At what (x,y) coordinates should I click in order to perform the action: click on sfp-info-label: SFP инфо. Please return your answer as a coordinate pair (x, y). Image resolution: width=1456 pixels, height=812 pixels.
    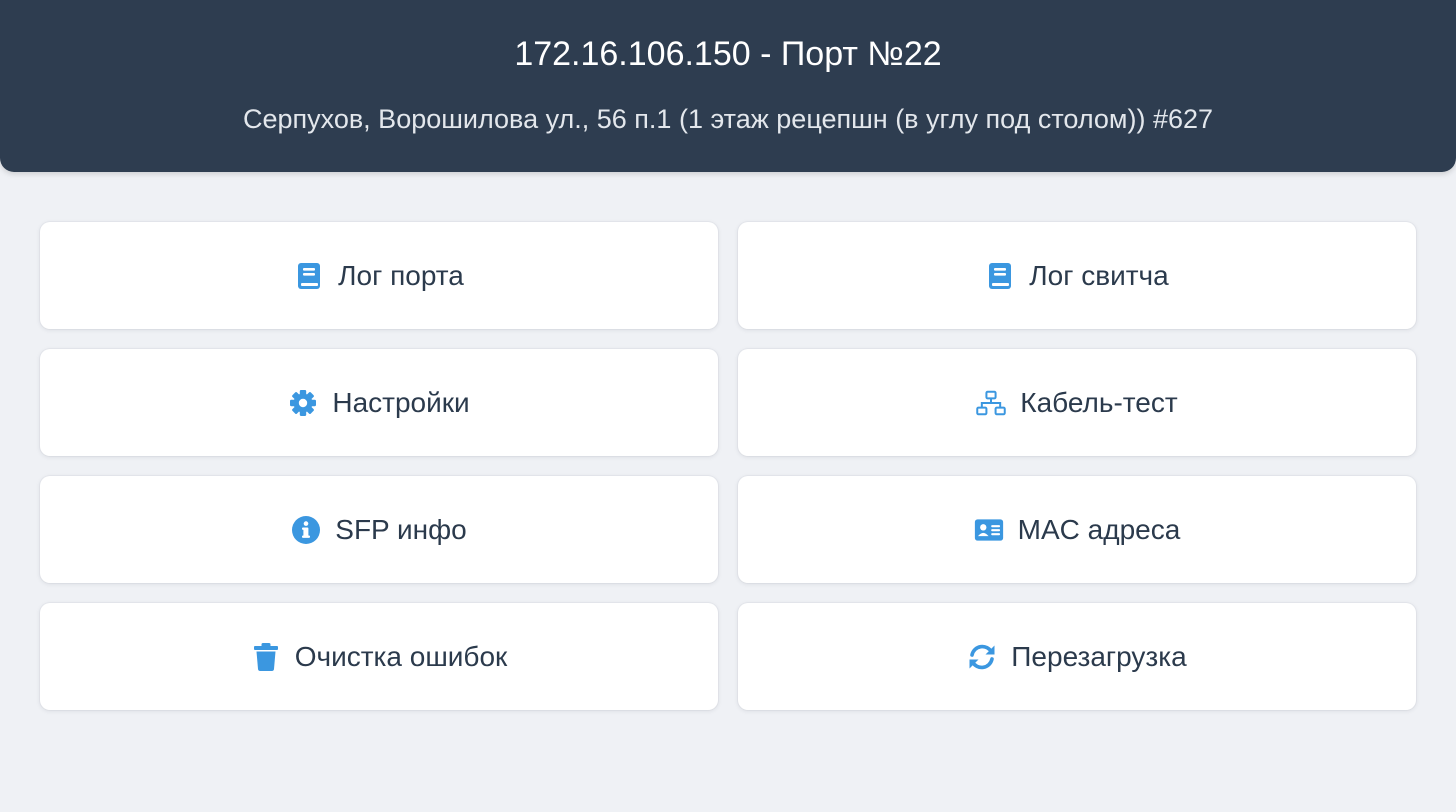
    Looking at the image, I should click on (401, 529).